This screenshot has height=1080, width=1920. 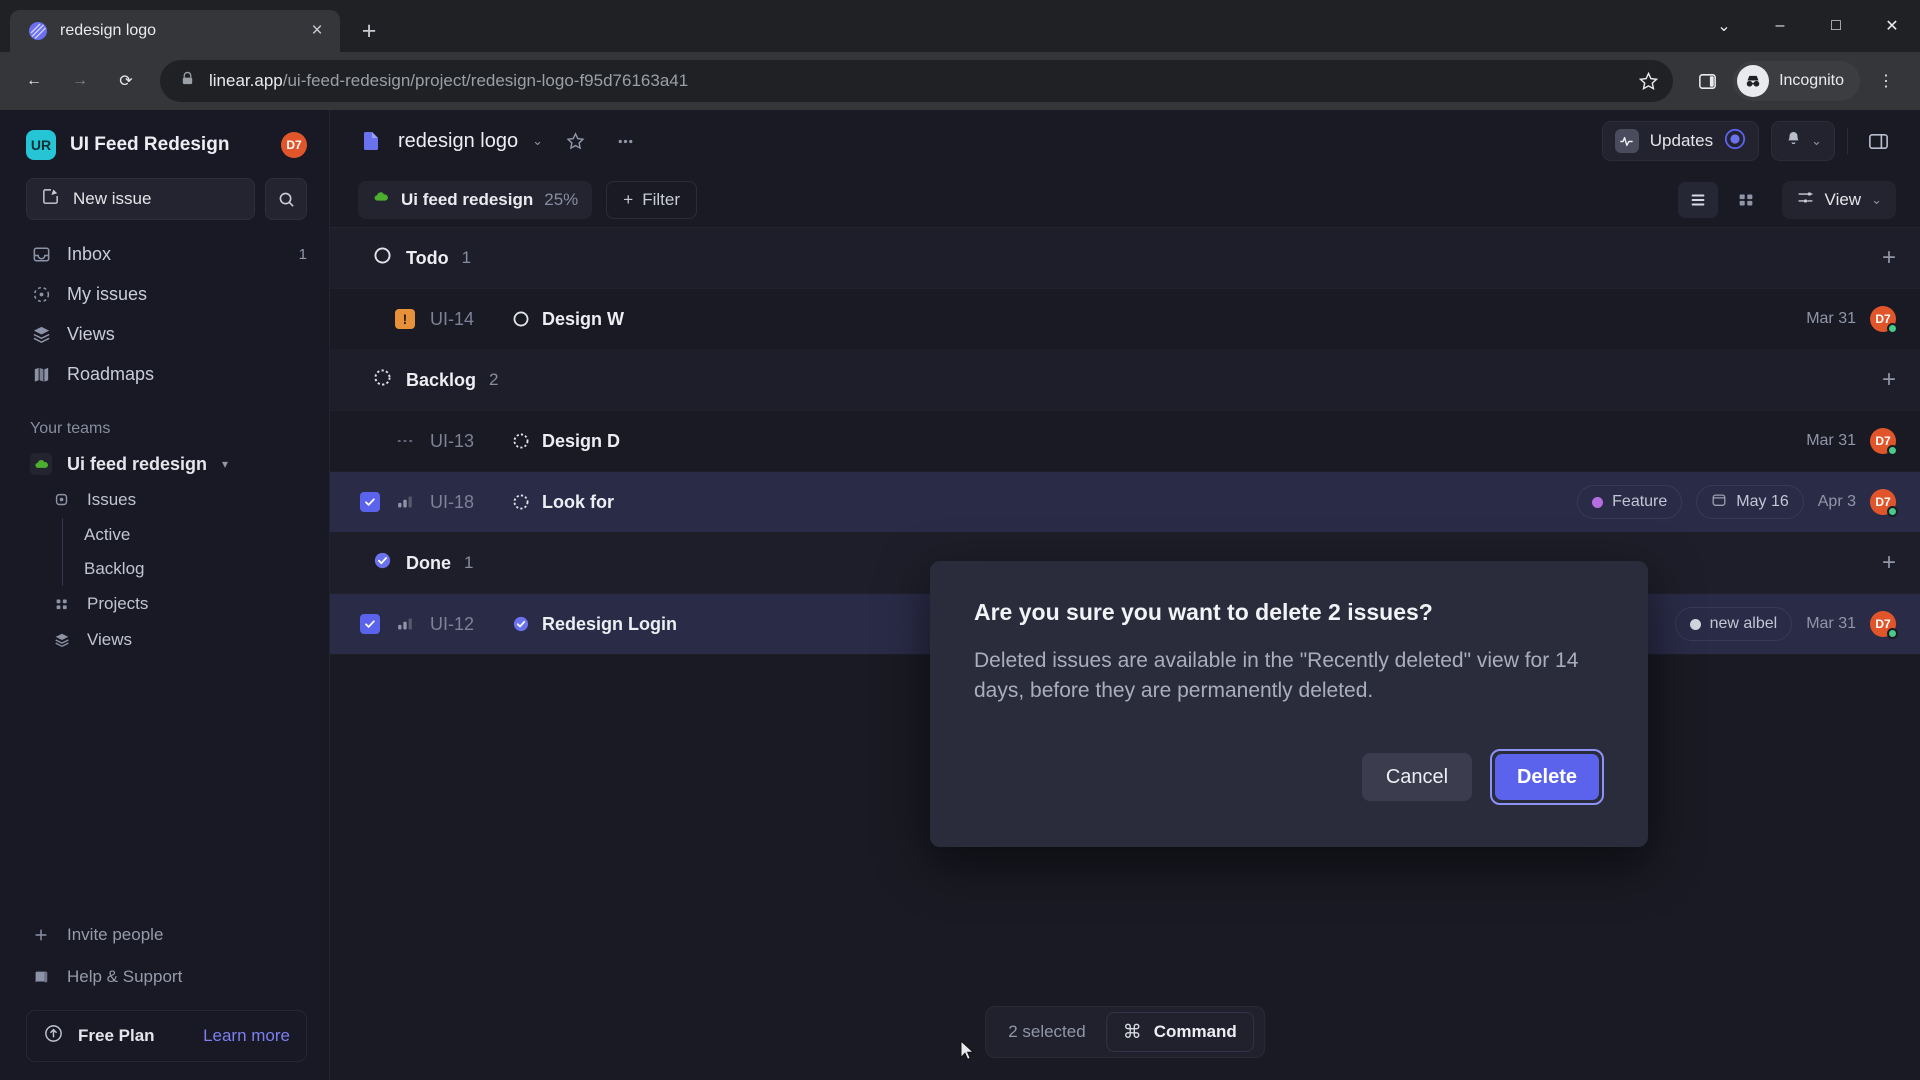 I want to click on sidebar-item-label: Active, so click(x=107, y=534).